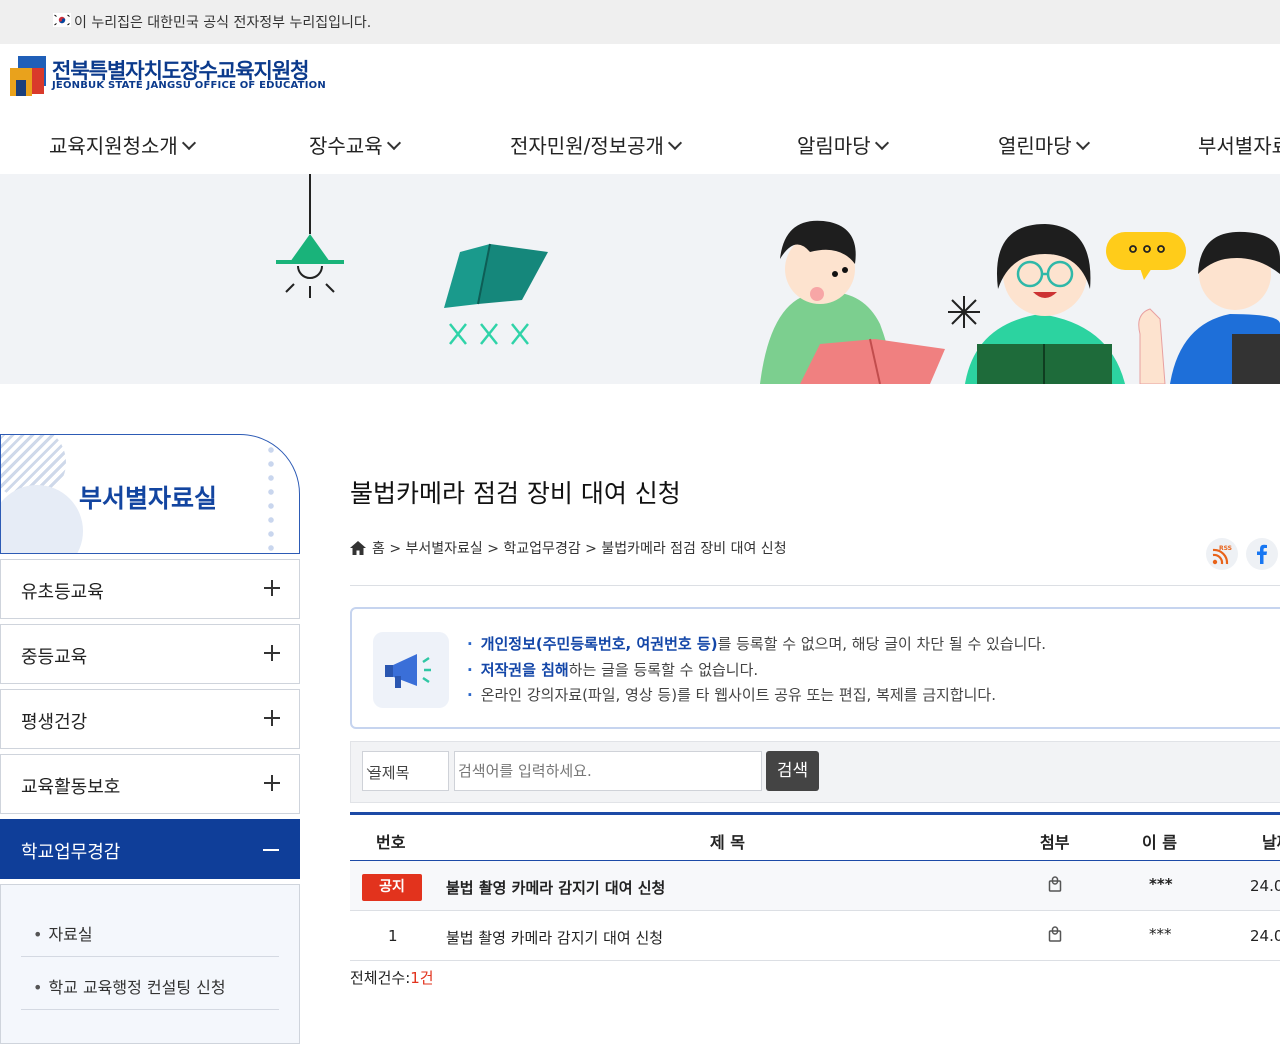 Image resolution: width=1280 pixels, height=1044 pixels. I want to click on sidebar-title: 부서별자료실, so click(148, 498).